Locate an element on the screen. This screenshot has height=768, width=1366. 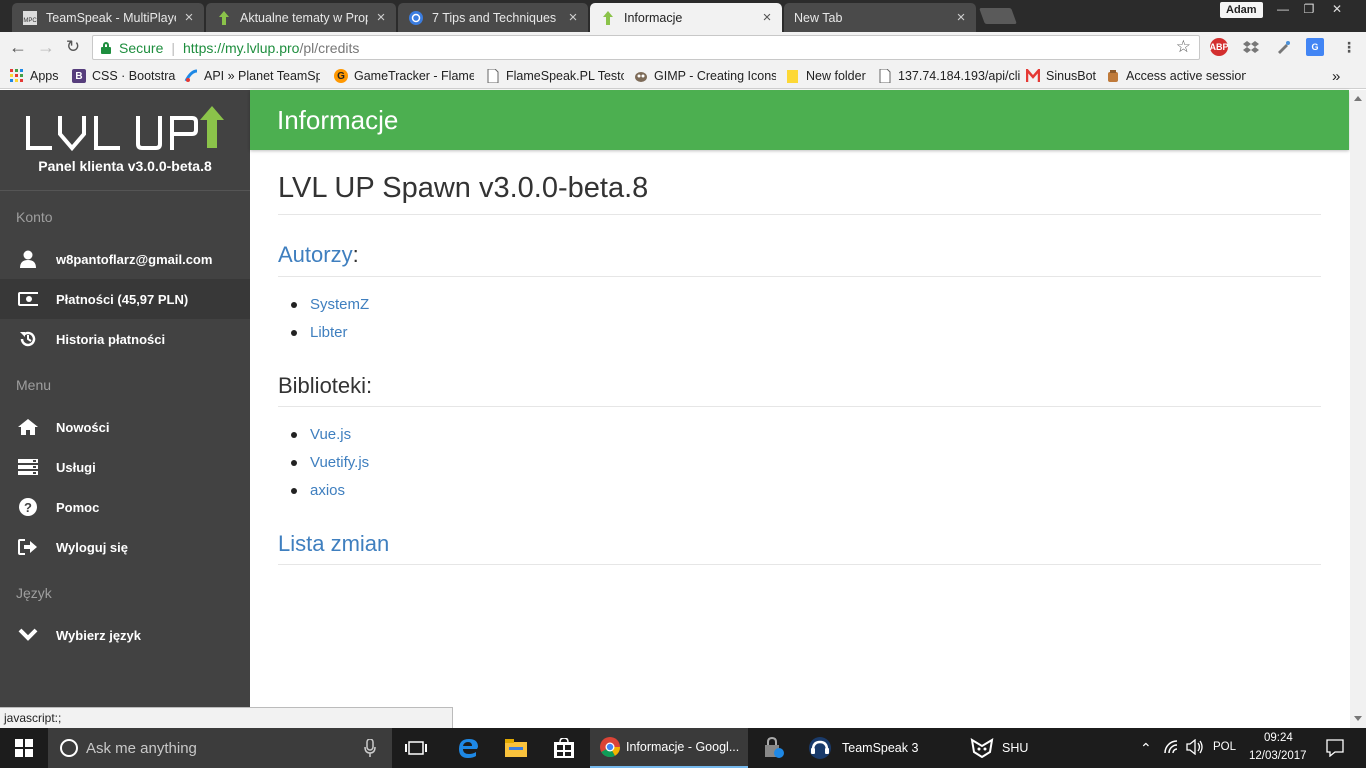
minimize-icon: — is located at coordinates (1283, 9).